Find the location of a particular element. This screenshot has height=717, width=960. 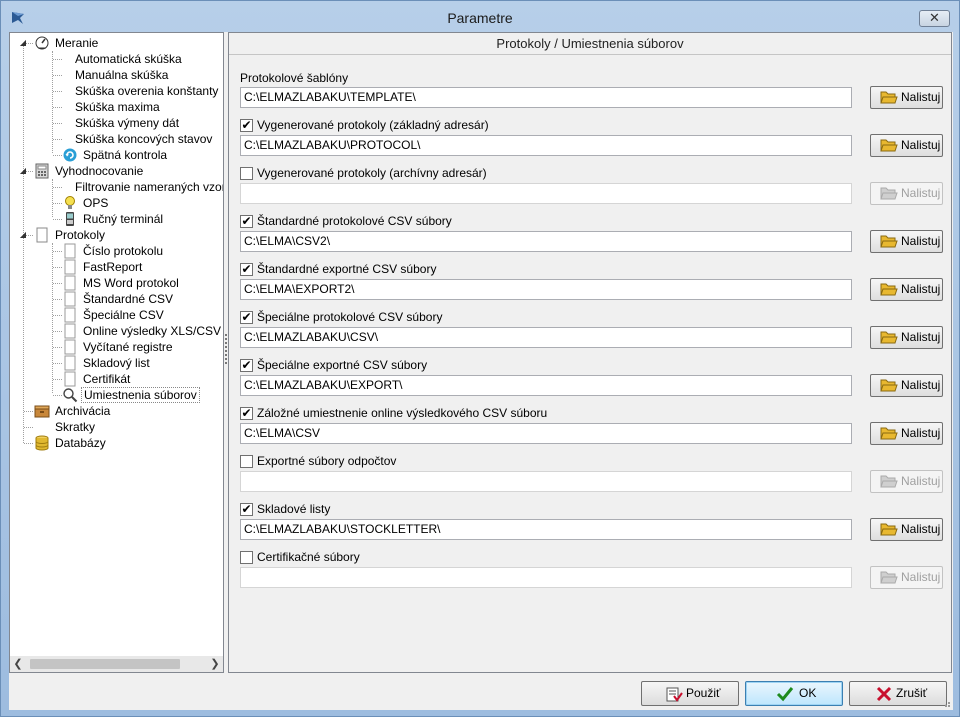

tree-item: Automatická skúška is located at coordinates (116, 59).